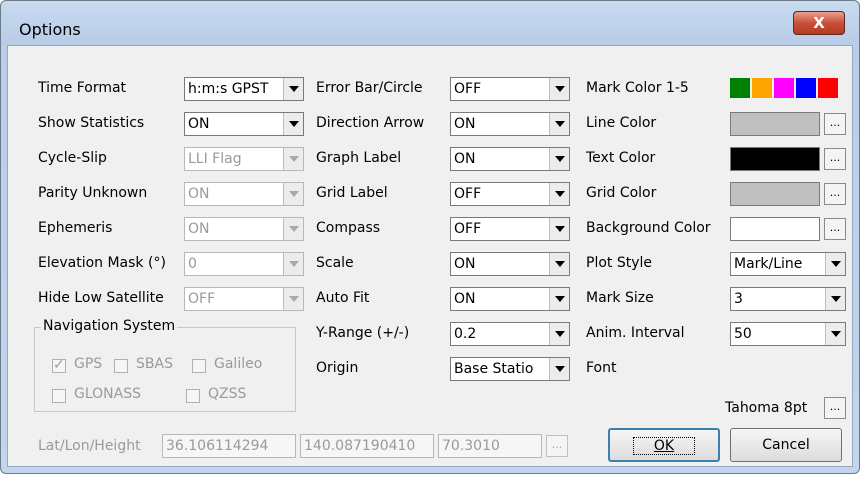 The image size is (864, 478). I want to click on ok-button-label: OK, so click(664, 446).